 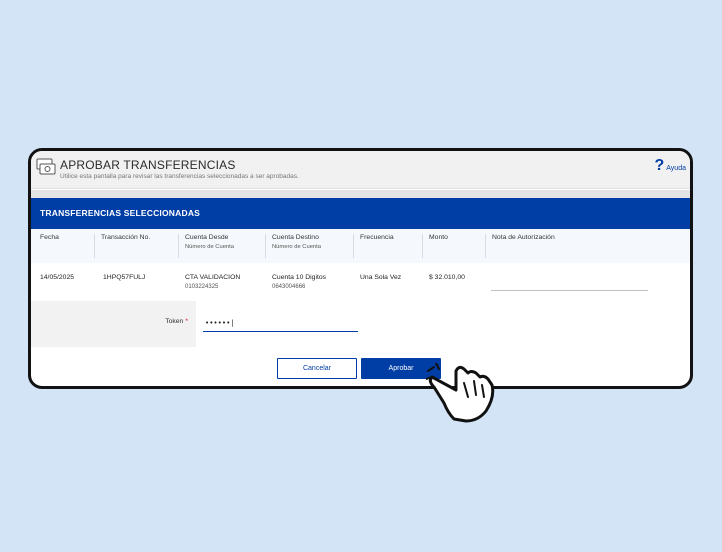 What do you see at coordinates (57, 277) in the screenshot?
I see `cell-fecha: 14/05/2025` at bounding box center [57, 277].